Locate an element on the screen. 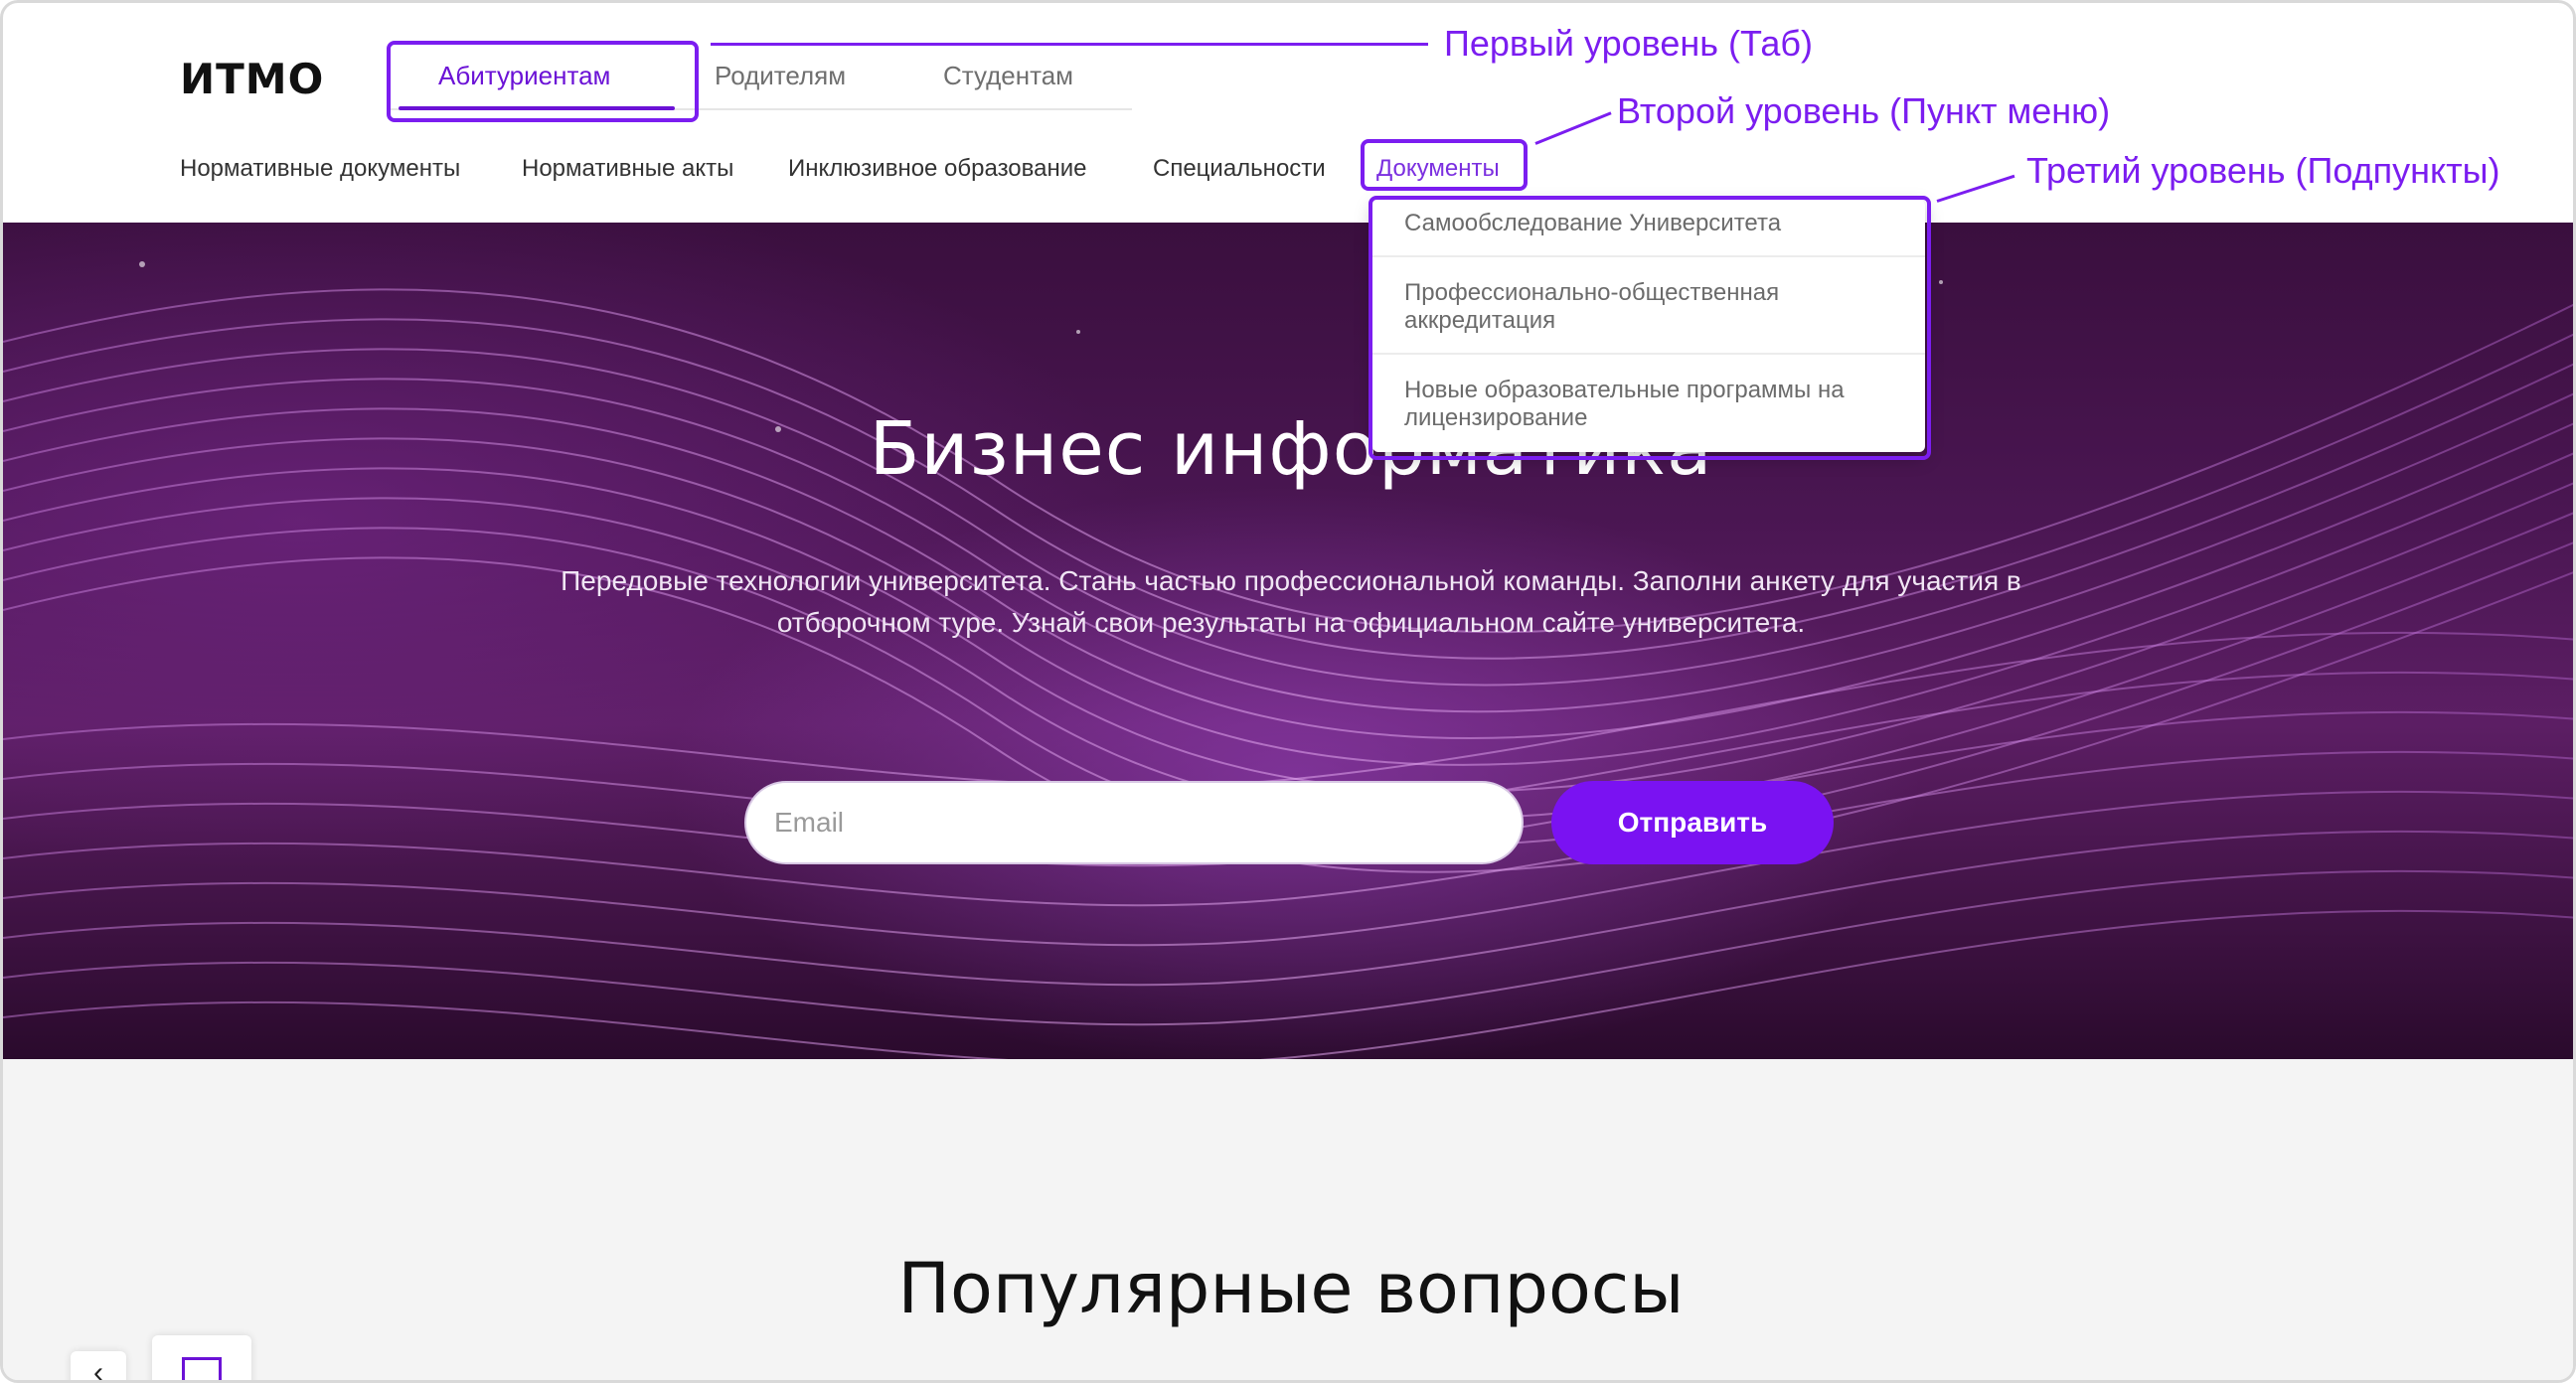  annotation-level2-label: Второй уровень (Пункт меню) is located at coordinates (1864, 111).